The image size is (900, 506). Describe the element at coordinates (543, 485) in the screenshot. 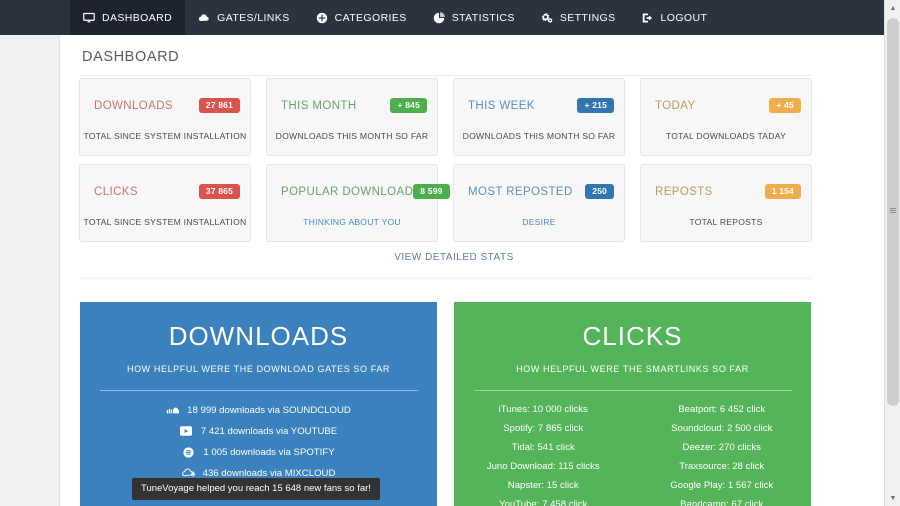

I see `list-item: Napster: 15 click` at that location.